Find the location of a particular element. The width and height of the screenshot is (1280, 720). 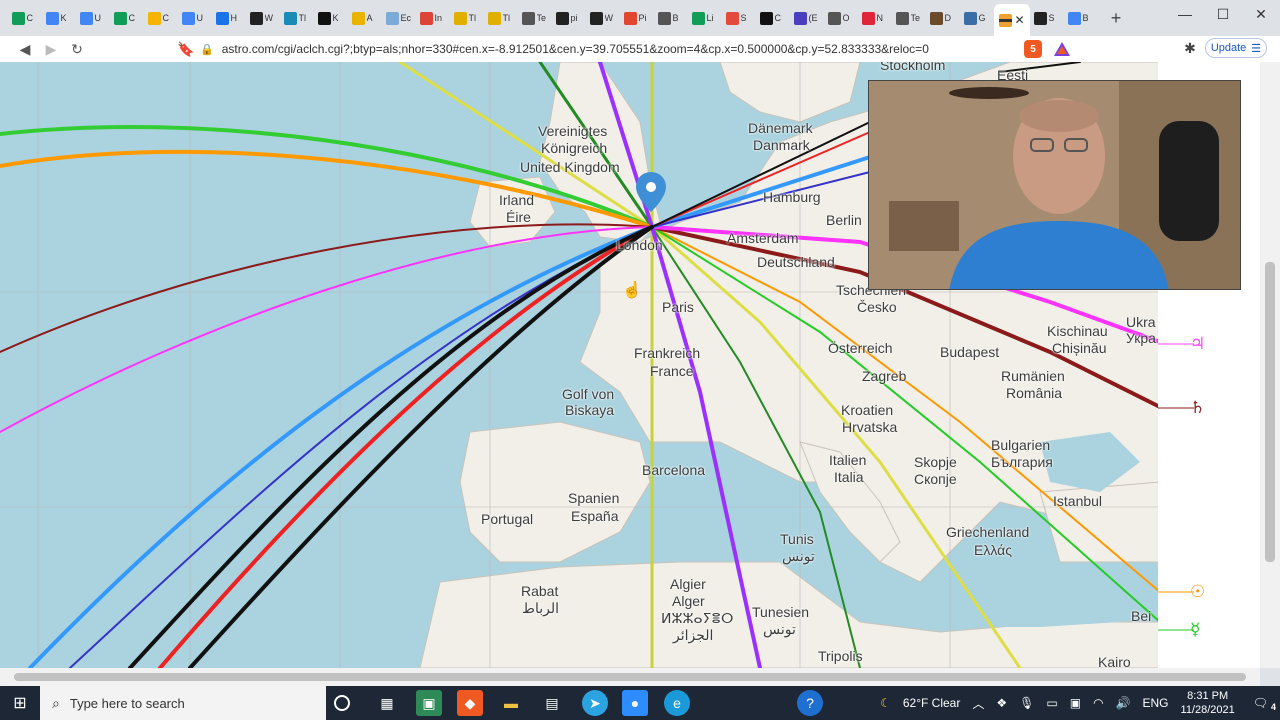

telegram-icon: ➤ is located at coordinates (595, 703).